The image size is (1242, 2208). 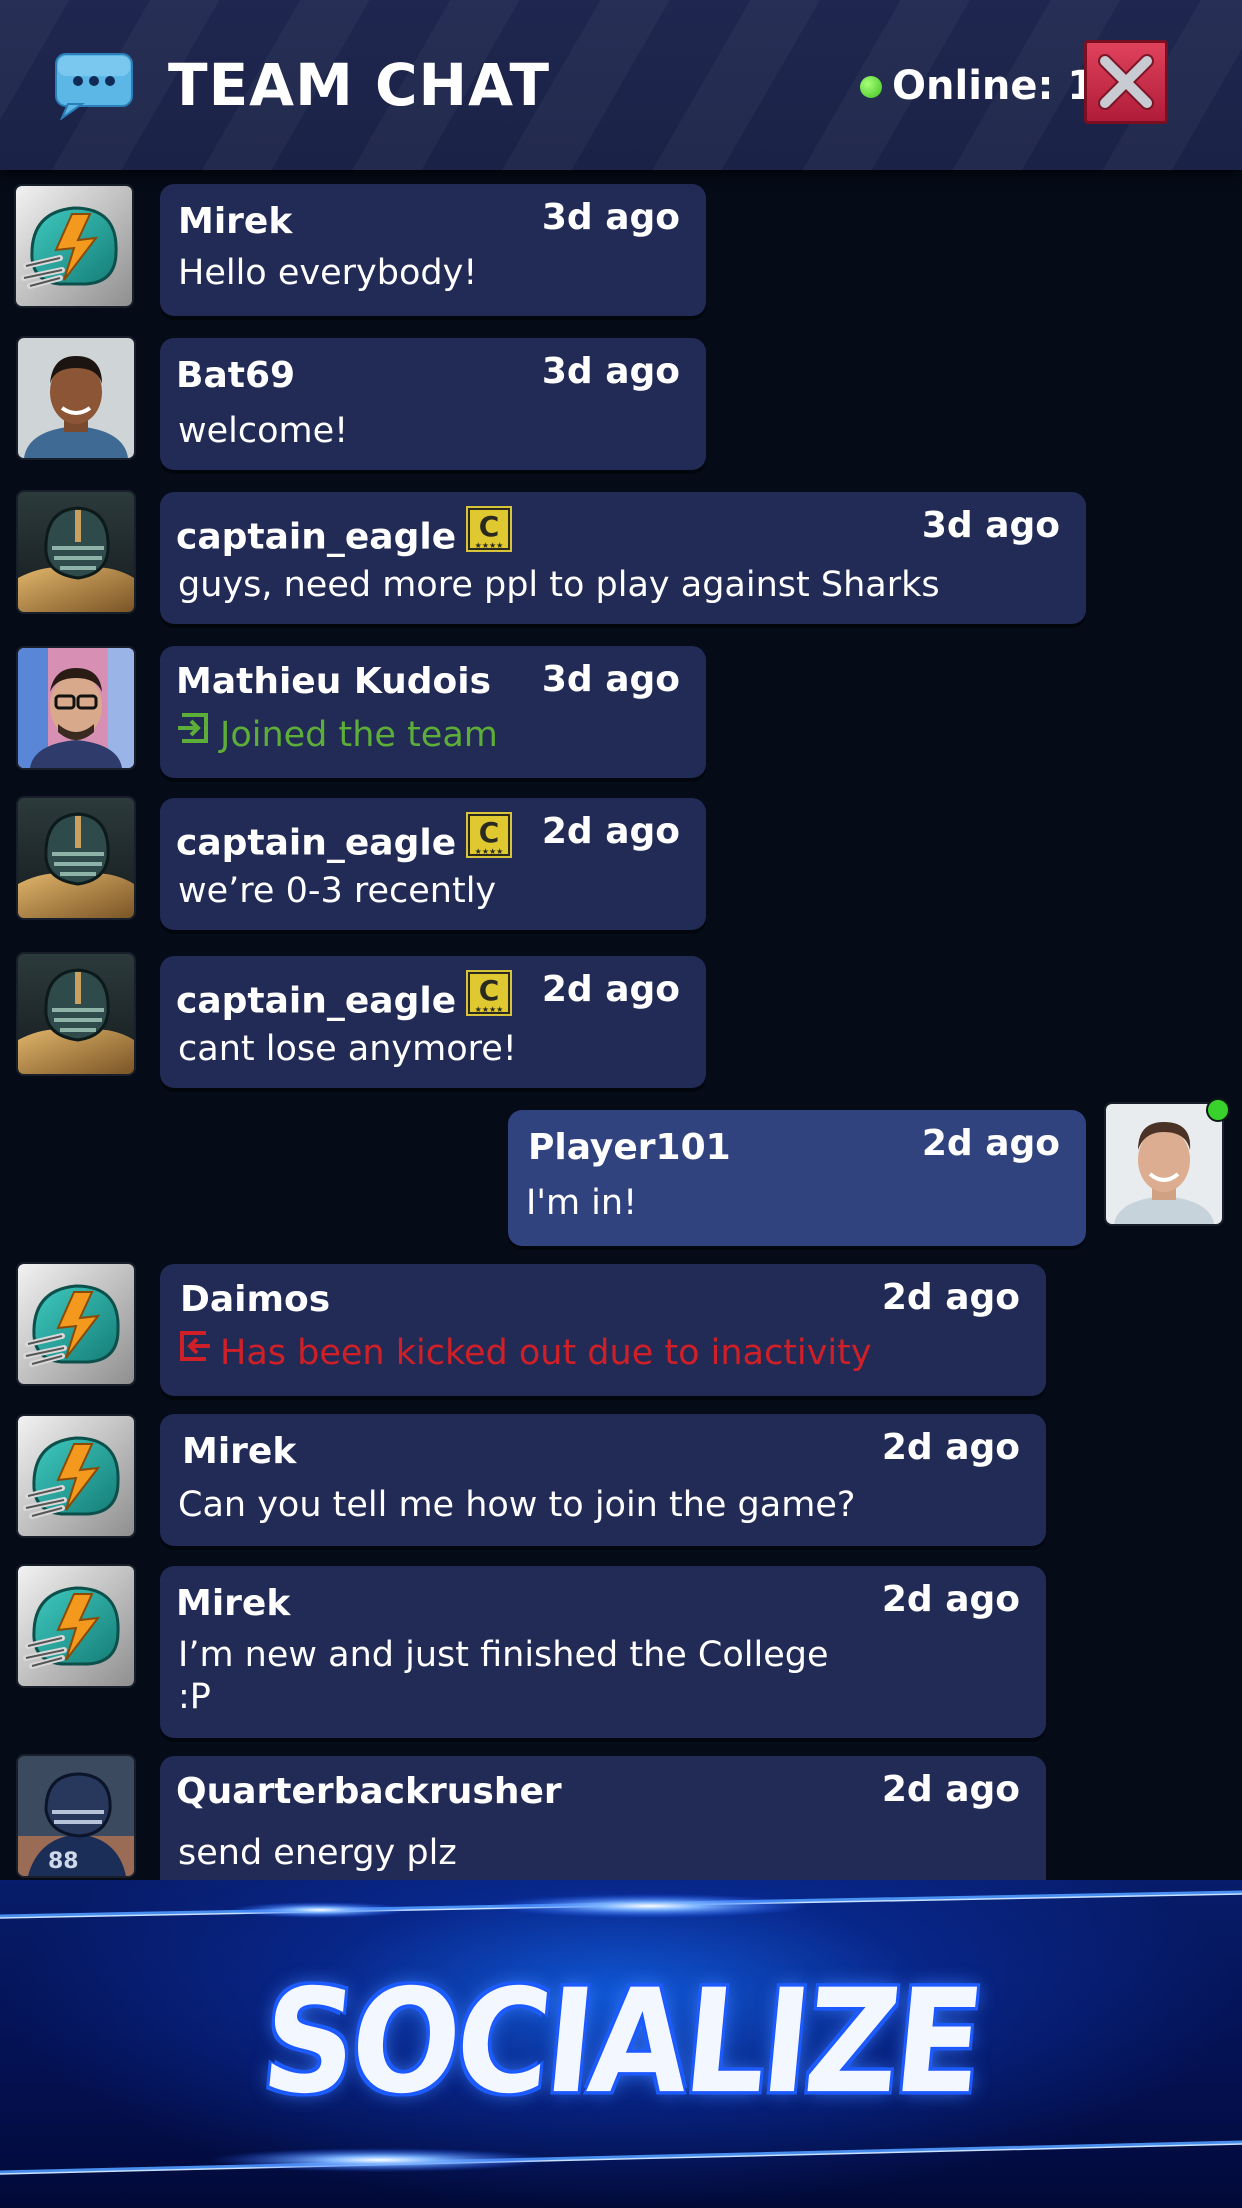 What do you see at coordinates (503, 1676) in the screenshot?
I see `message-text: I’m new and just finished the College :P` at bounding box center [503, 1676].